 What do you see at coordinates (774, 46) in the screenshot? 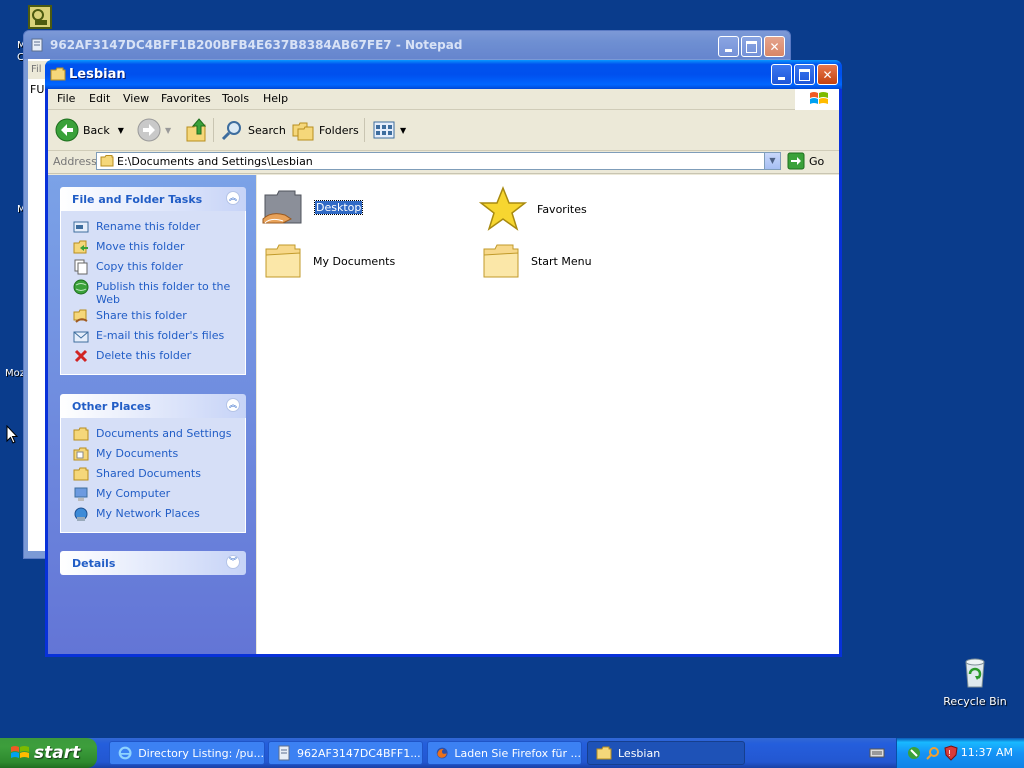
I see `notepad-close-button: ✕` at bounding box center [774, 46].